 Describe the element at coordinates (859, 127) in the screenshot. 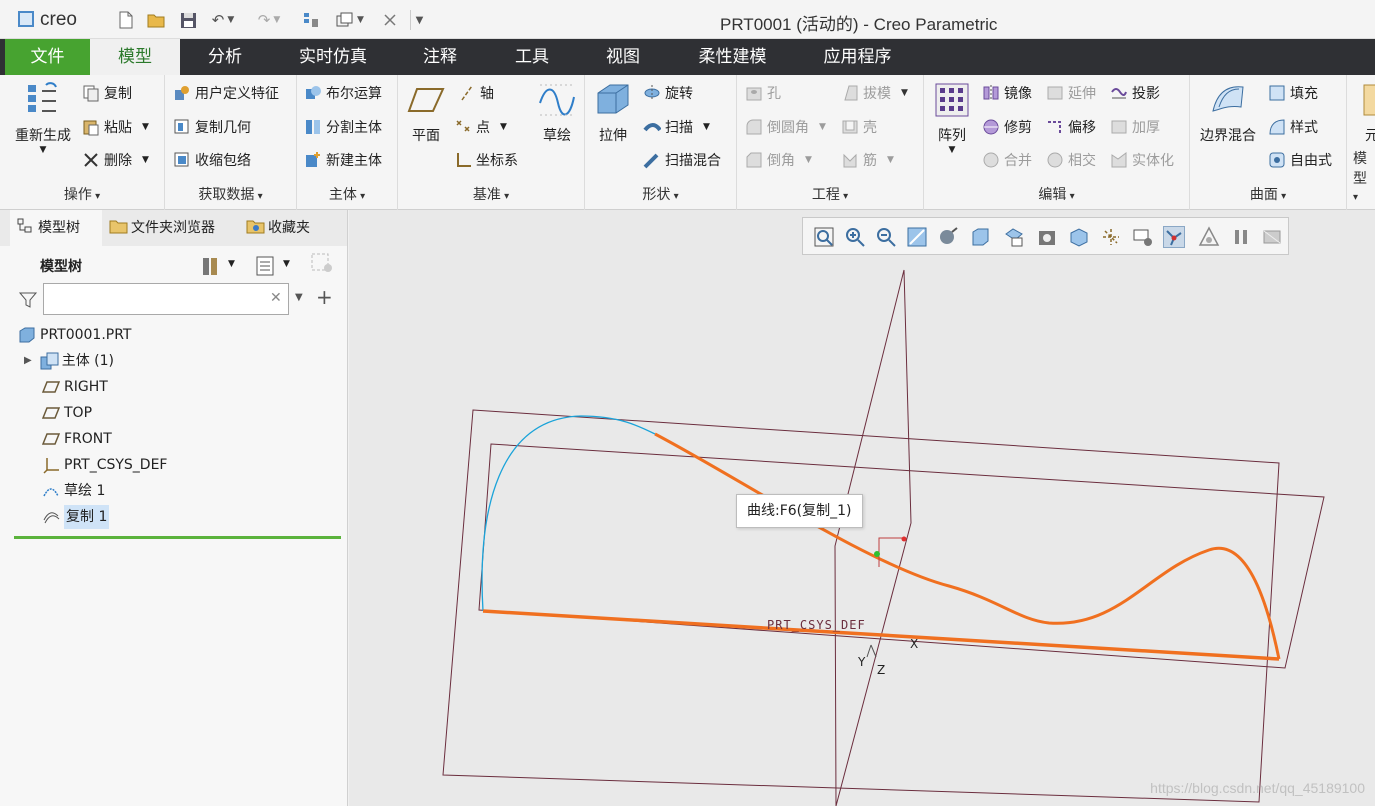

I see `shell-button: 壳` at that location.